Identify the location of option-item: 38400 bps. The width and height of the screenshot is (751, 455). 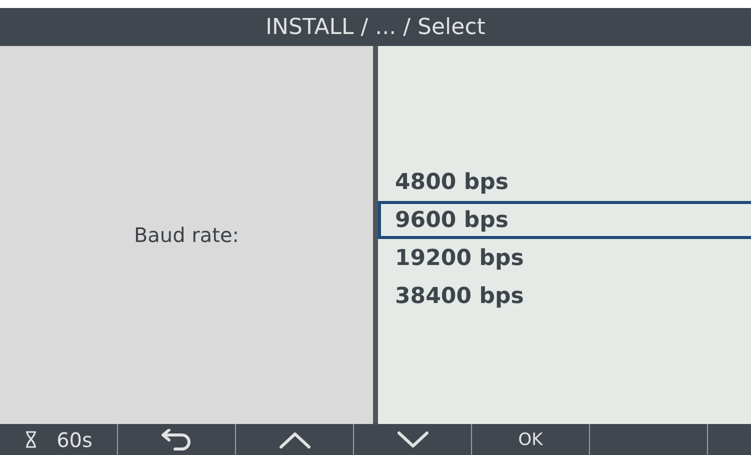
(564, 296).